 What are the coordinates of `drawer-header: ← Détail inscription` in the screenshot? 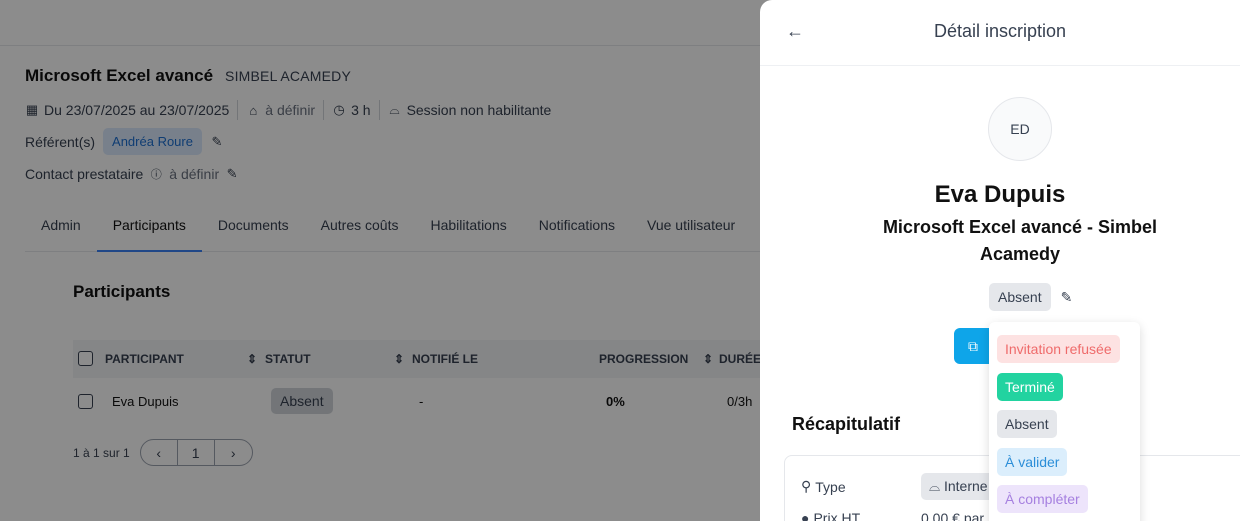 It's located at (1000, 33).